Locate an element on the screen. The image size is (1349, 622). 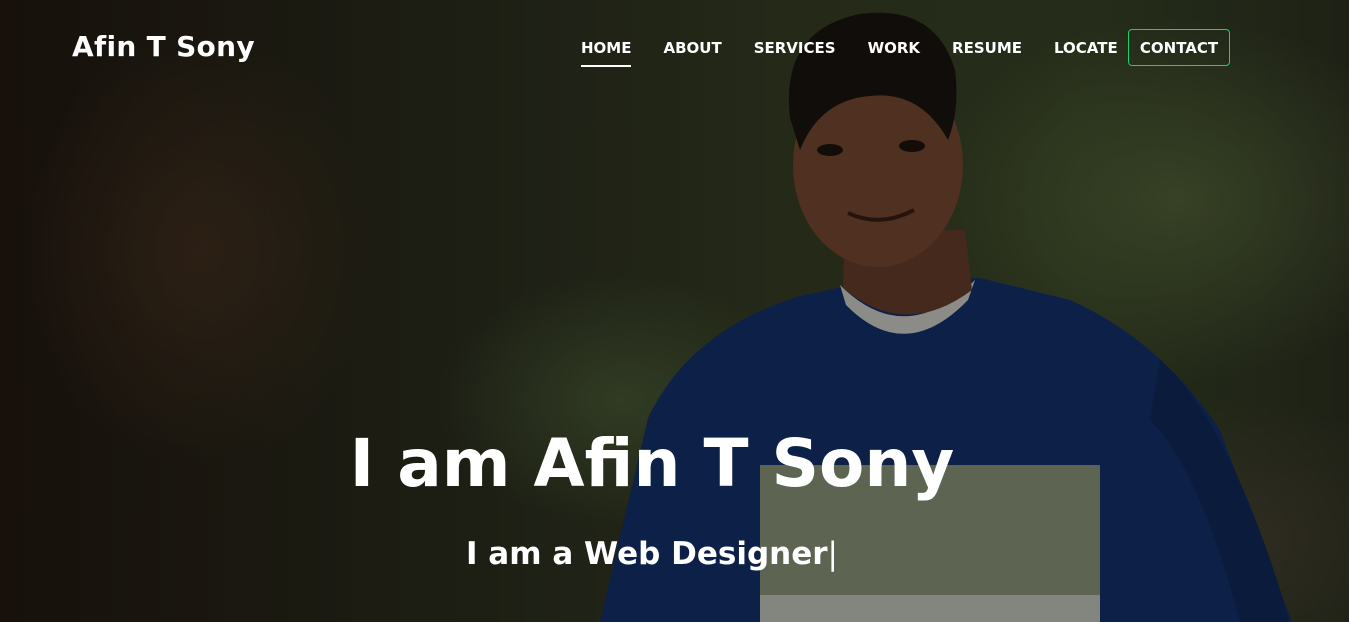
nav-about: ABOUT is located at coordinates (692, 48).